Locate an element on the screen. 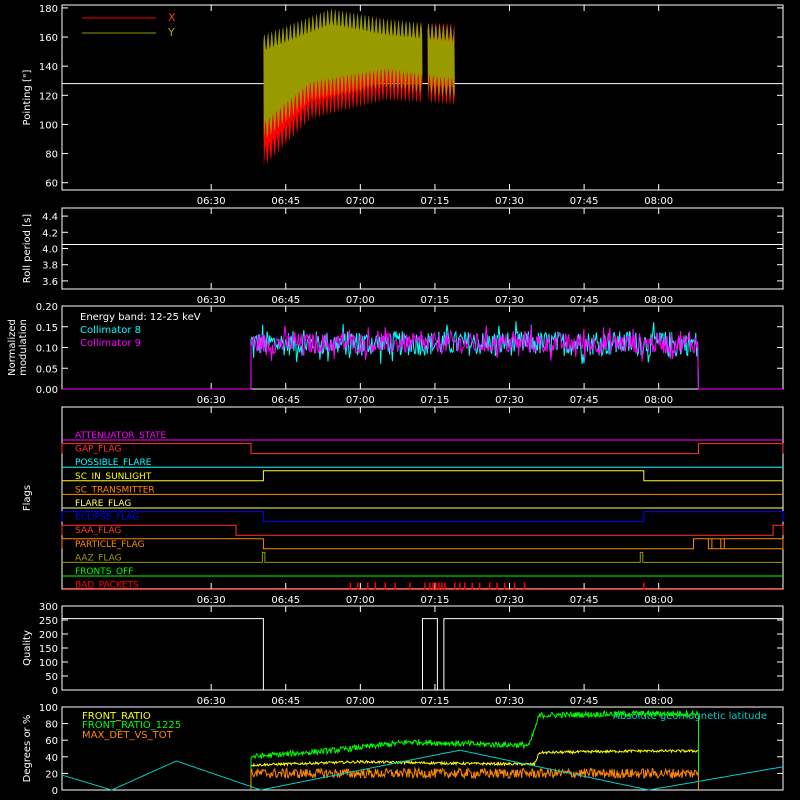  flag-label: ATTENUATOR_STATE is located at coordinates (121, 436).